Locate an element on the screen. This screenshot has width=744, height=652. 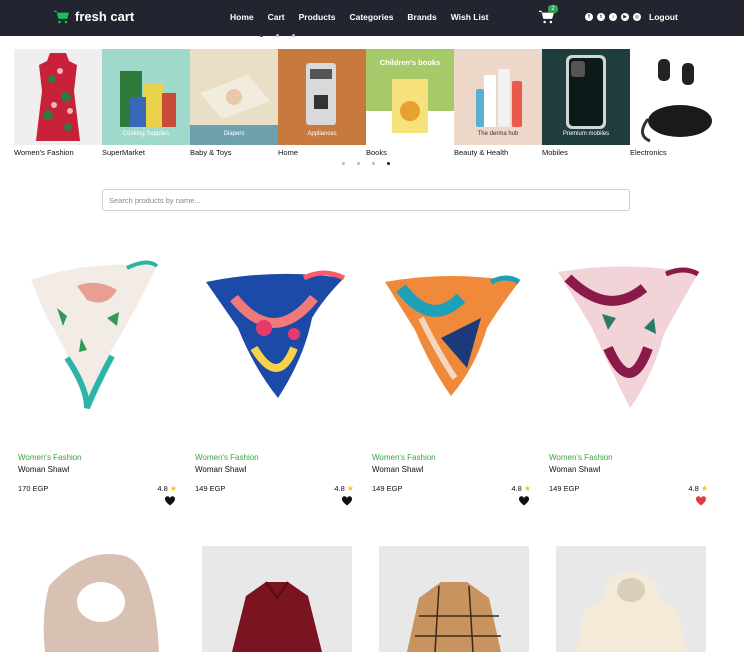
nav-home: Home is located at coordinates (242, 17).